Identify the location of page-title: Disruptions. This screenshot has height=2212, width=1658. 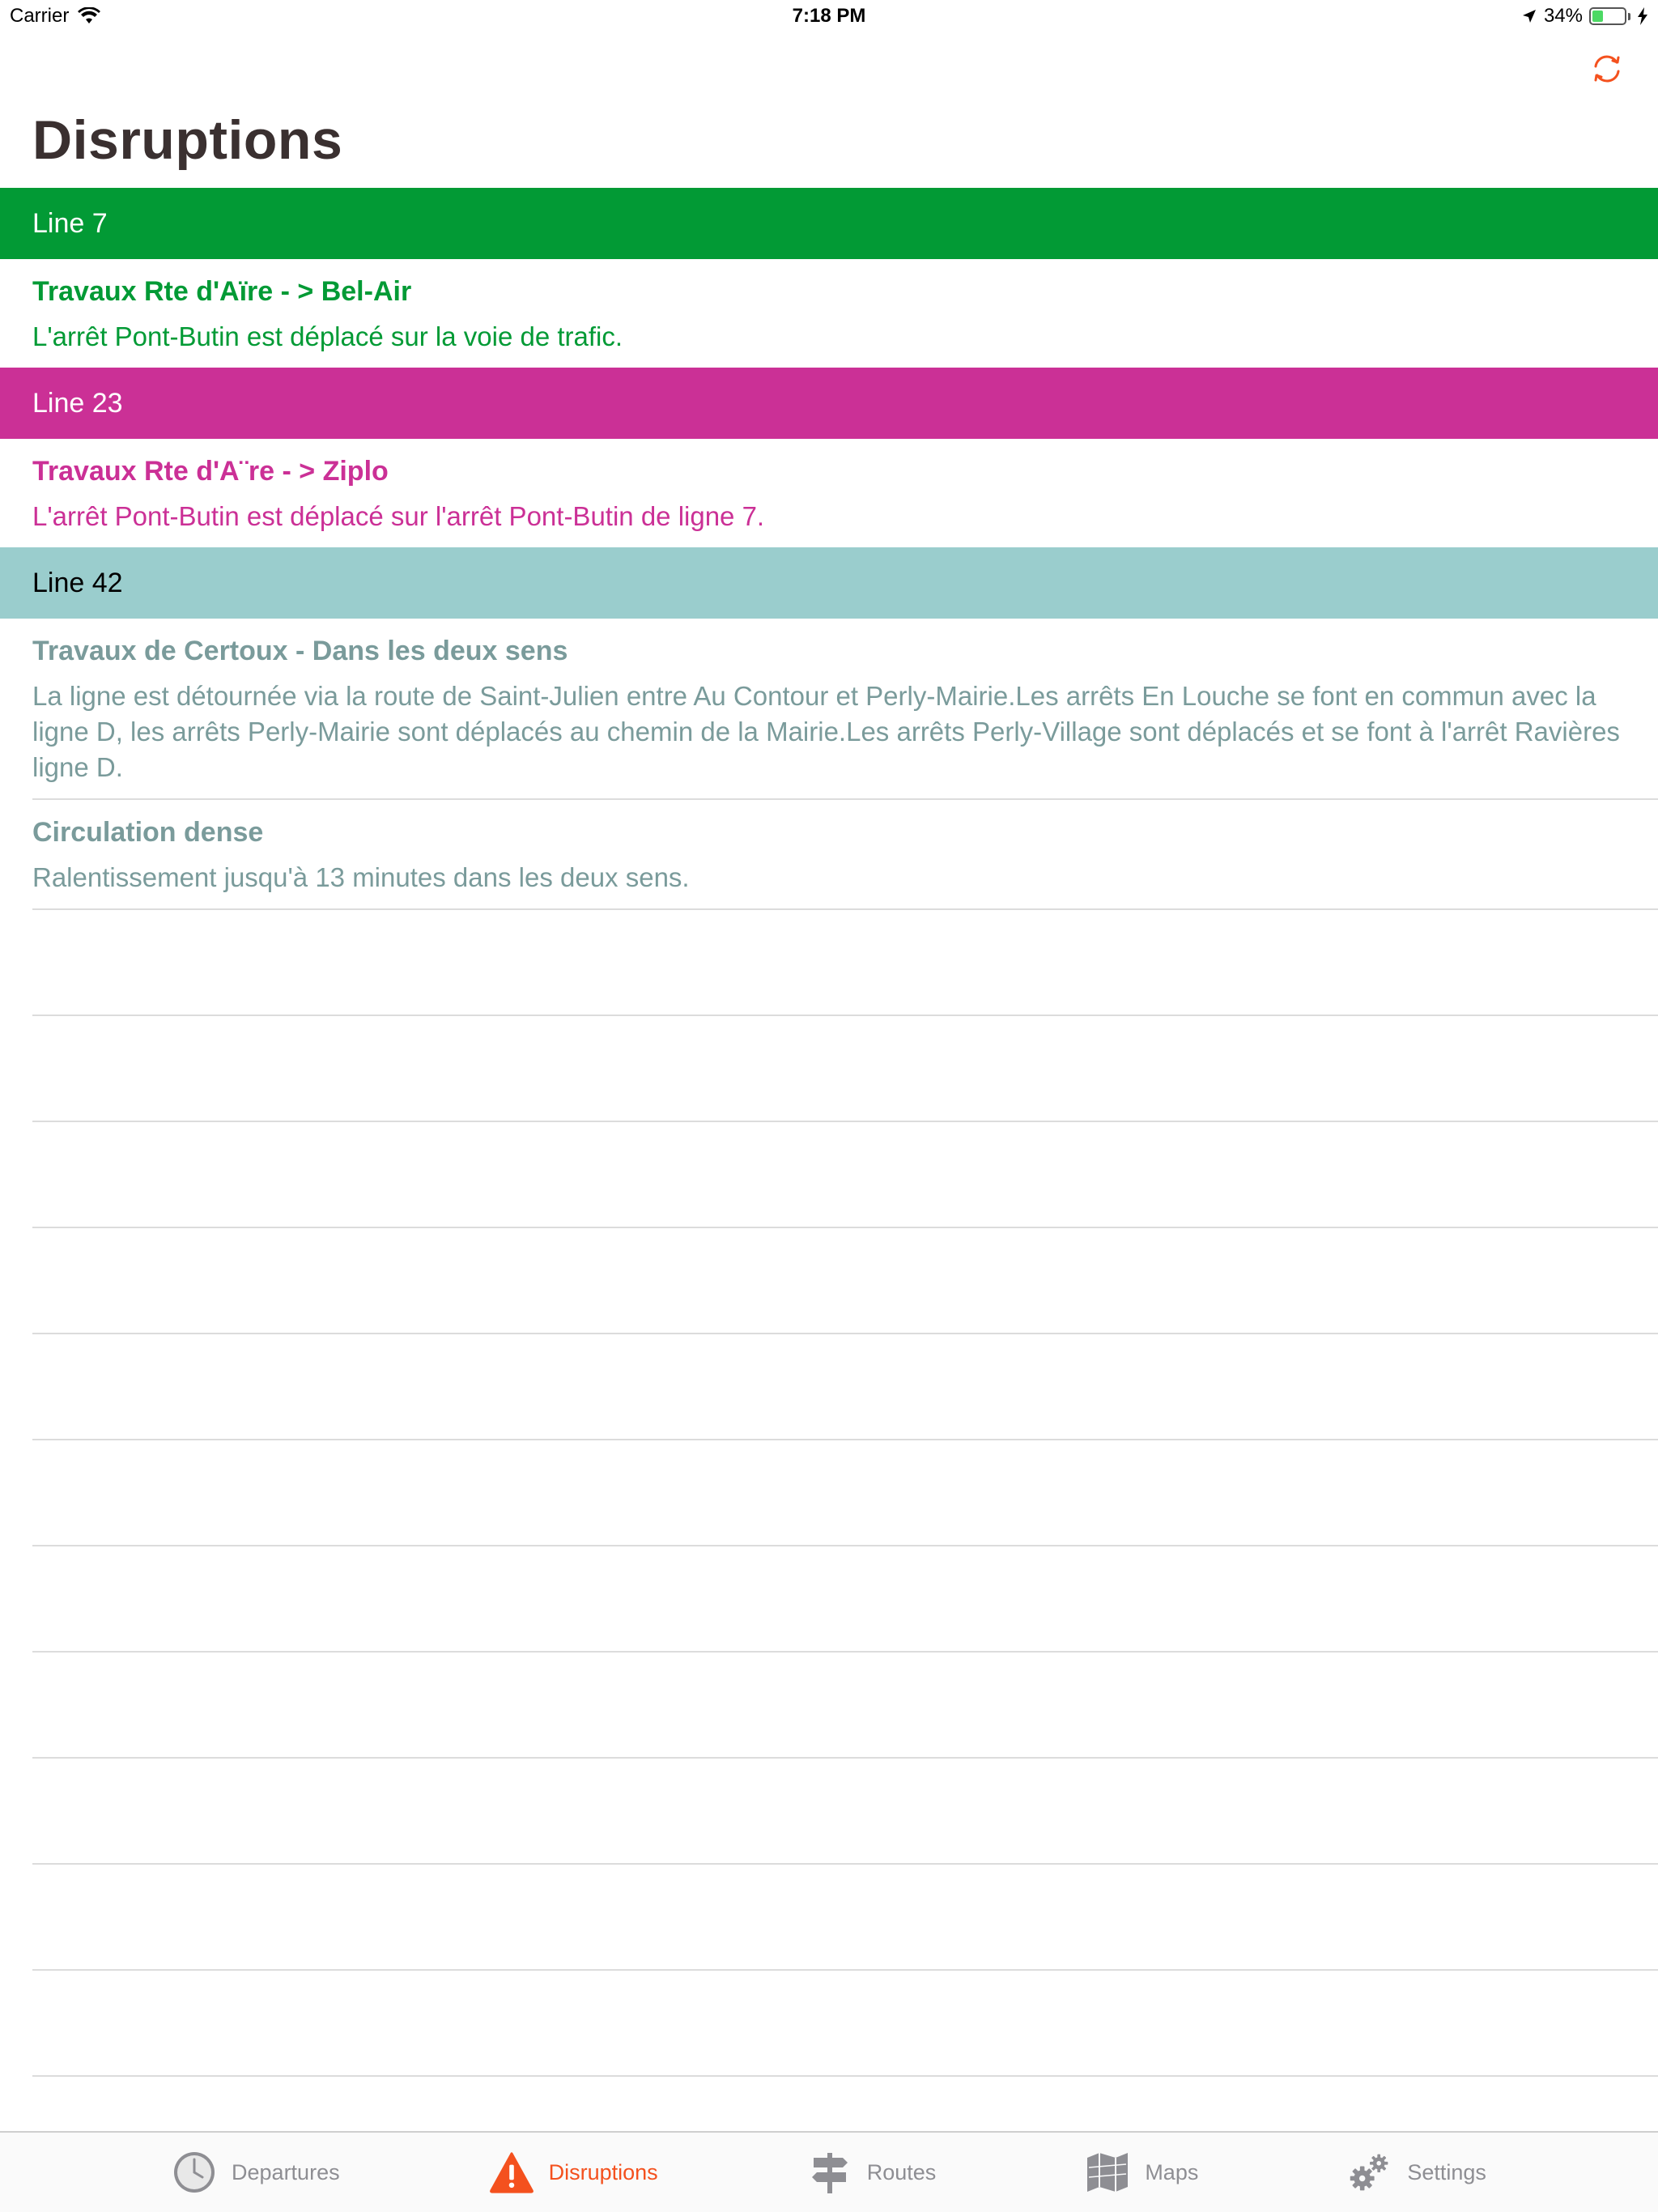
(187, 140).